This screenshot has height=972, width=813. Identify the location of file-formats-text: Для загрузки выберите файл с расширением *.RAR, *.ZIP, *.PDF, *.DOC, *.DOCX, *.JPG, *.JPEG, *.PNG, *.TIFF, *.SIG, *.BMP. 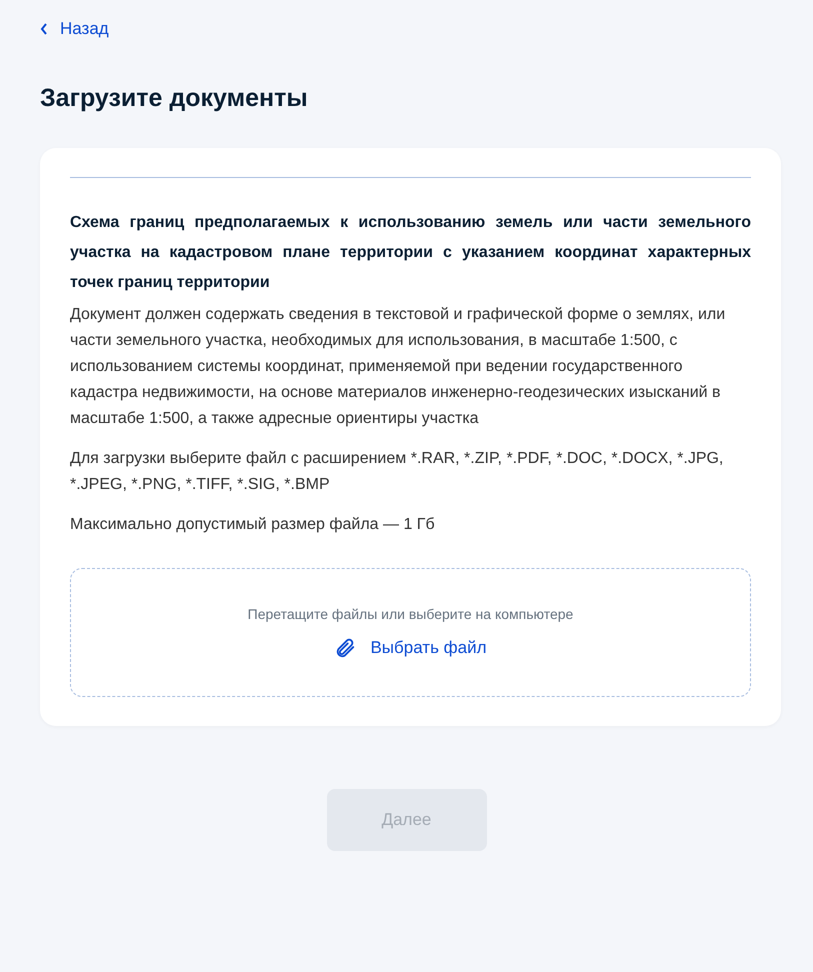
(397, 472).